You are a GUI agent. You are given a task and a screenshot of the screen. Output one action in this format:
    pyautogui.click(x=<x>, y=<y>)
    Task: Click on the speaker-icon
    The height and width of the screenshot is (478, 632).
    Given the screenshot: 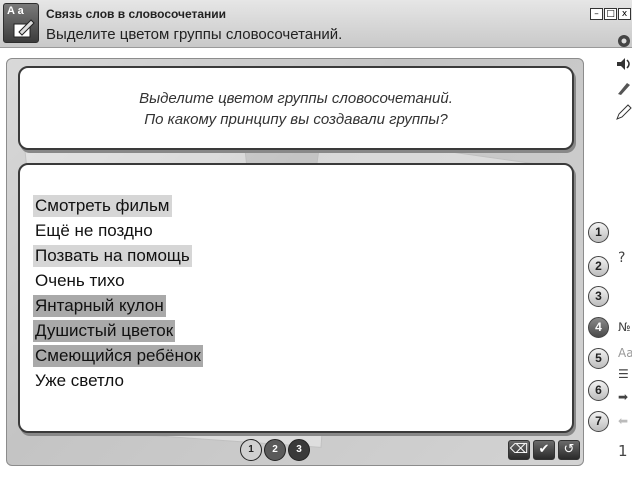 What is the action you would take?
    pyautogui.click(x=623, y=64)
    